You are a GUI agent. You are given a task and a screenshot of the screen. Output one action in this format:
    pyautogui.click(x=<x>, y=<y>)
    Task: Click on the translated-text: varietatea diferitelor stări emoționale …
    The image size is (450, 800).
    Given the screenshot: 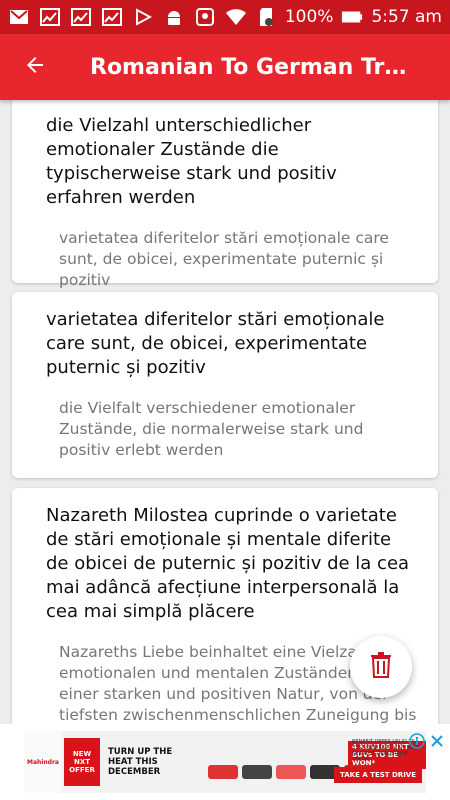 What is the action you would take?
    pyautogui.click(x=224, y=259)
    